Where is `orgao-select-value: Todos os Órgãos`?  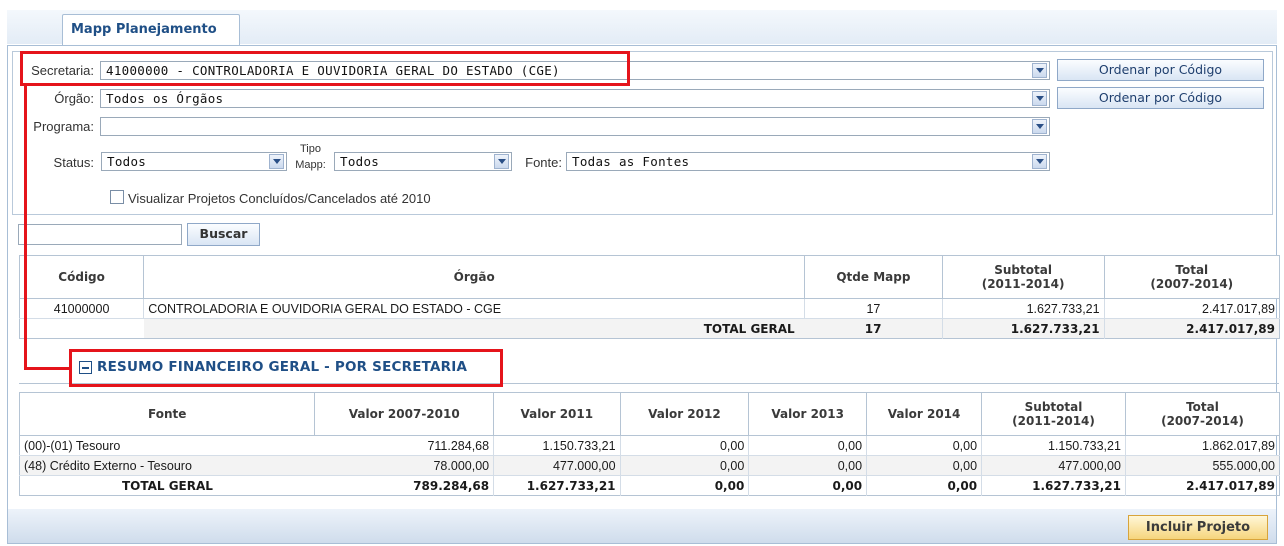 orgao-select-value: Todos os Órgãos is located at coordinates (165, 98).